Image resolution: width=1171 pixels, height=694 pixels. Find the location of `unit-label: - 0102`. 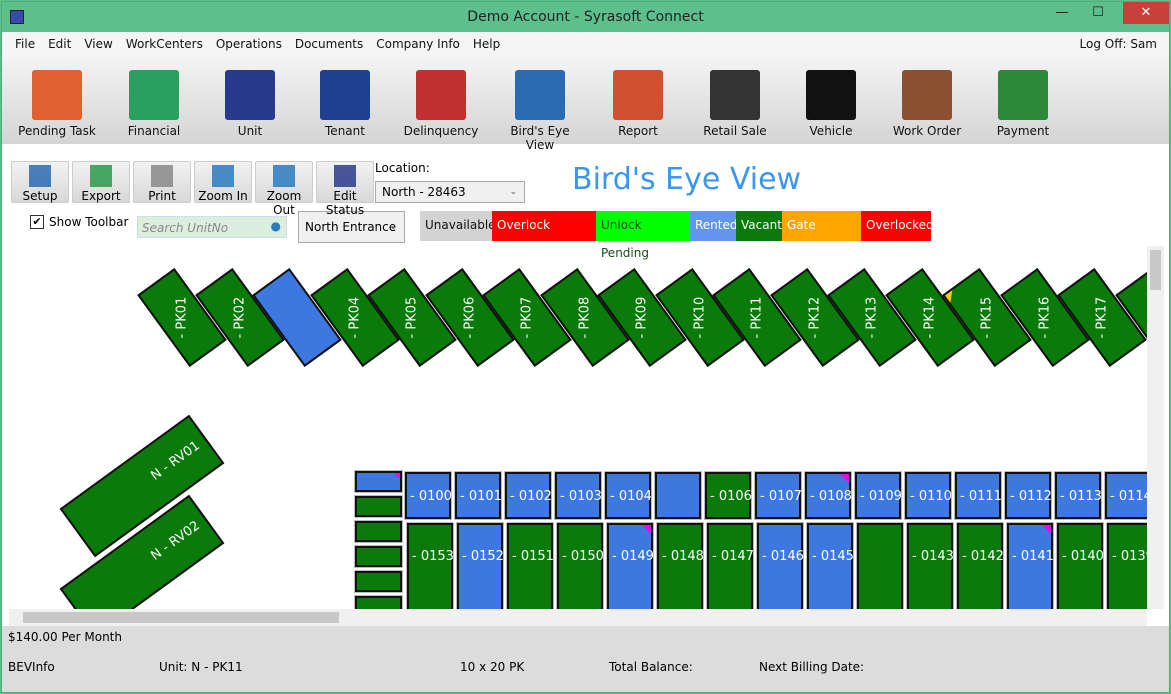

unit-label: - 0102 is located at coordinates (531, 496).